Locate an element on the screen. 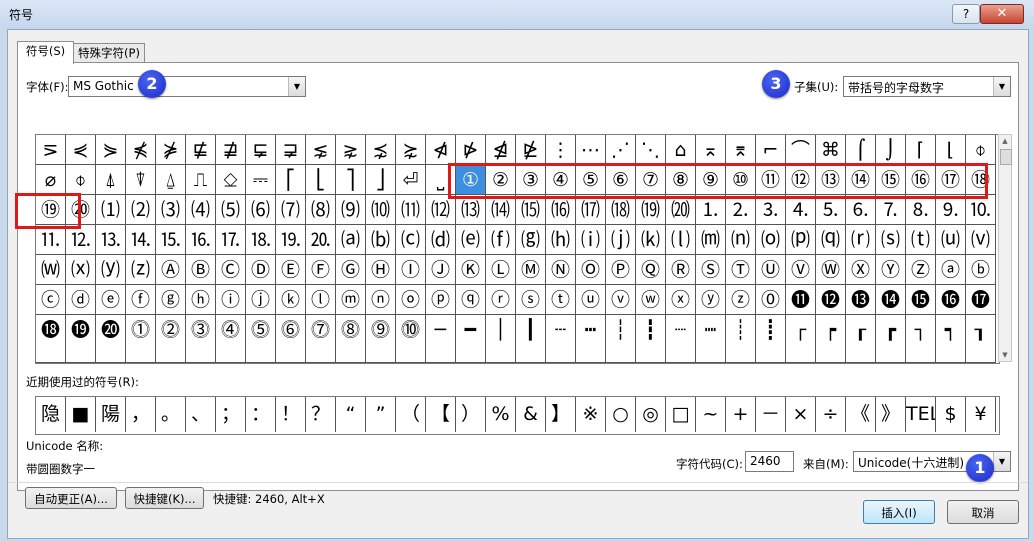 The height and width of the screenshot is (542, 1034). symbol-cell: ⒴ is located at coordinates (111, 270).